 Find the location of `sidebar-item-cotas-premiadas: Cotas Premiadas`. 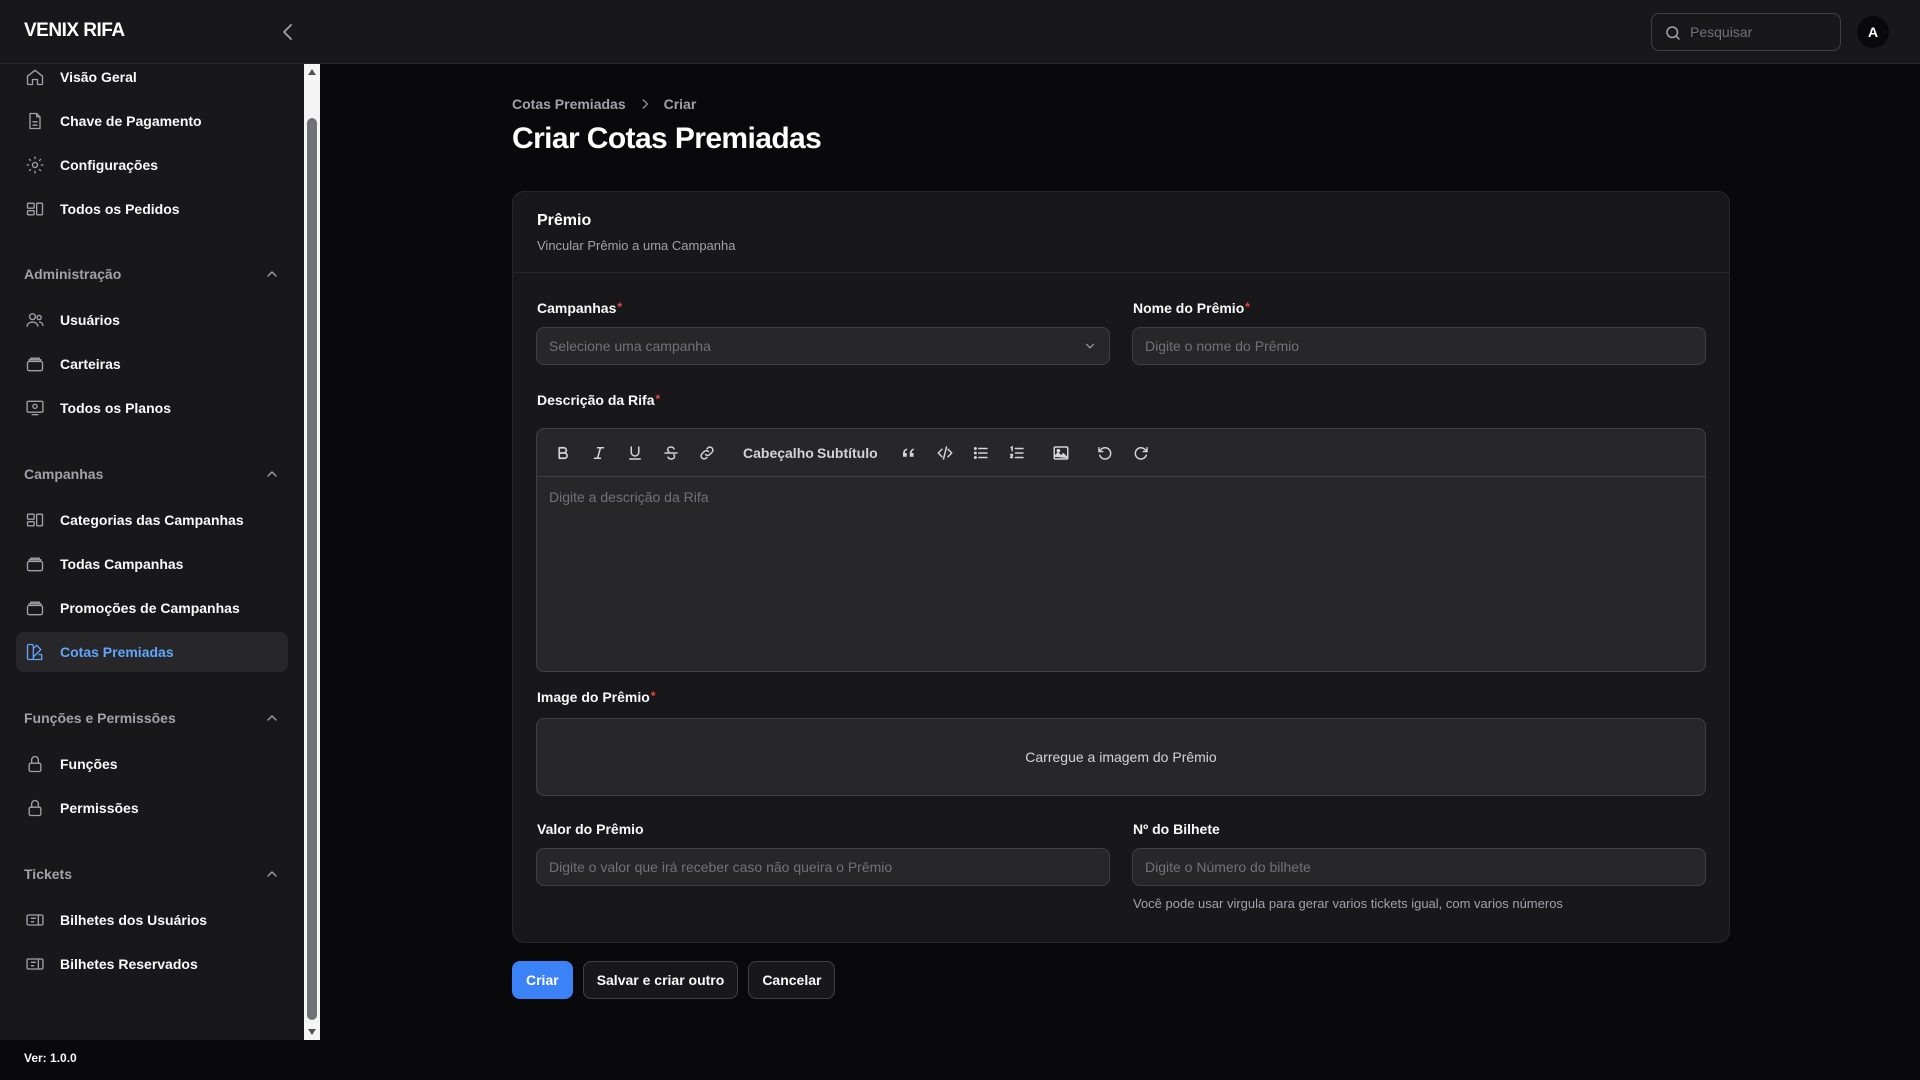

sidebar-item-cotas-premiadas: Cotas Premiadas is located at coordinates (152, 652).